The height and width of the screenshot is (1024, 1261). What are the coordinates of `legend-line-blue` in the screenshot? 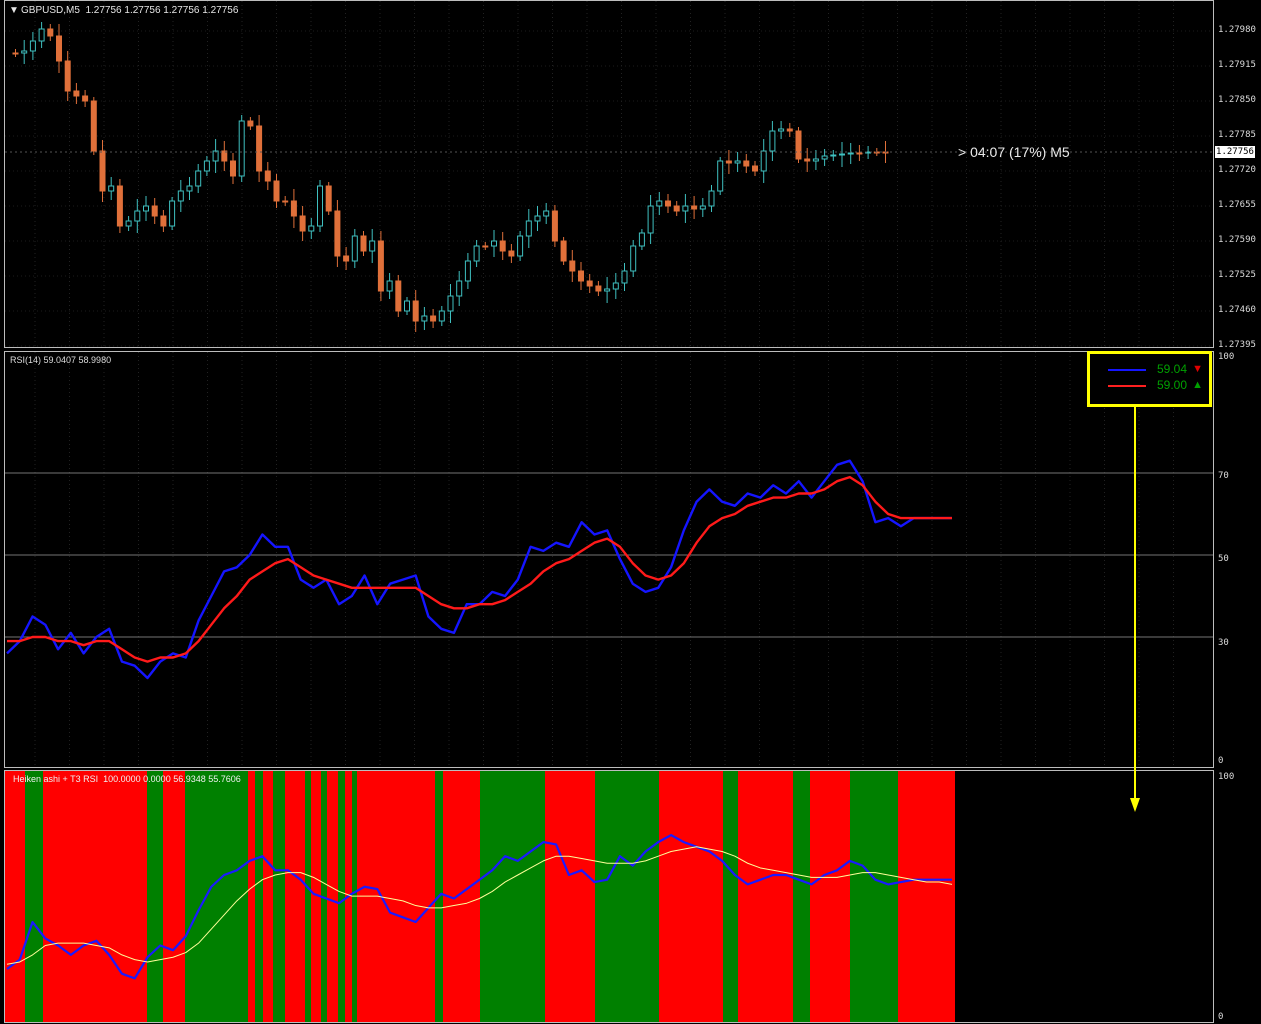 It's located at (1127, 370).